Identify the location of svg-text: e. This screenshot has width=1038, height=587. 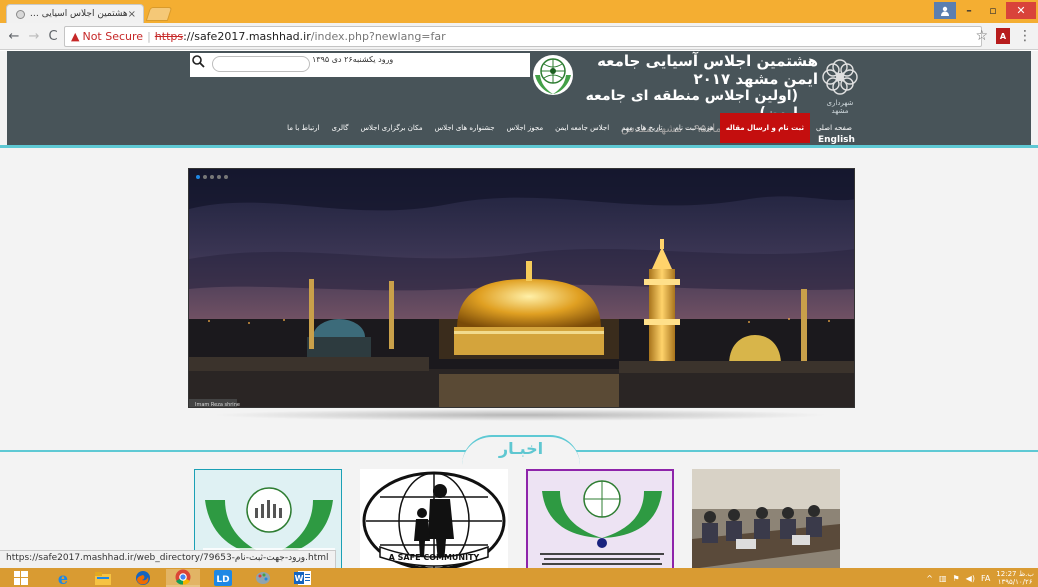
(63, 578).